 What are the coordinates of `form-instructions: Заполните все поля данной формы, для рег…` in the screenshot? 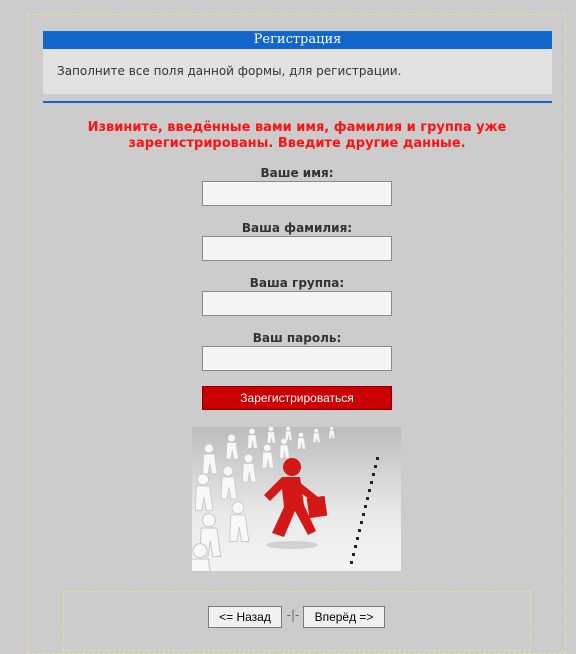 It's located at (297, 71).